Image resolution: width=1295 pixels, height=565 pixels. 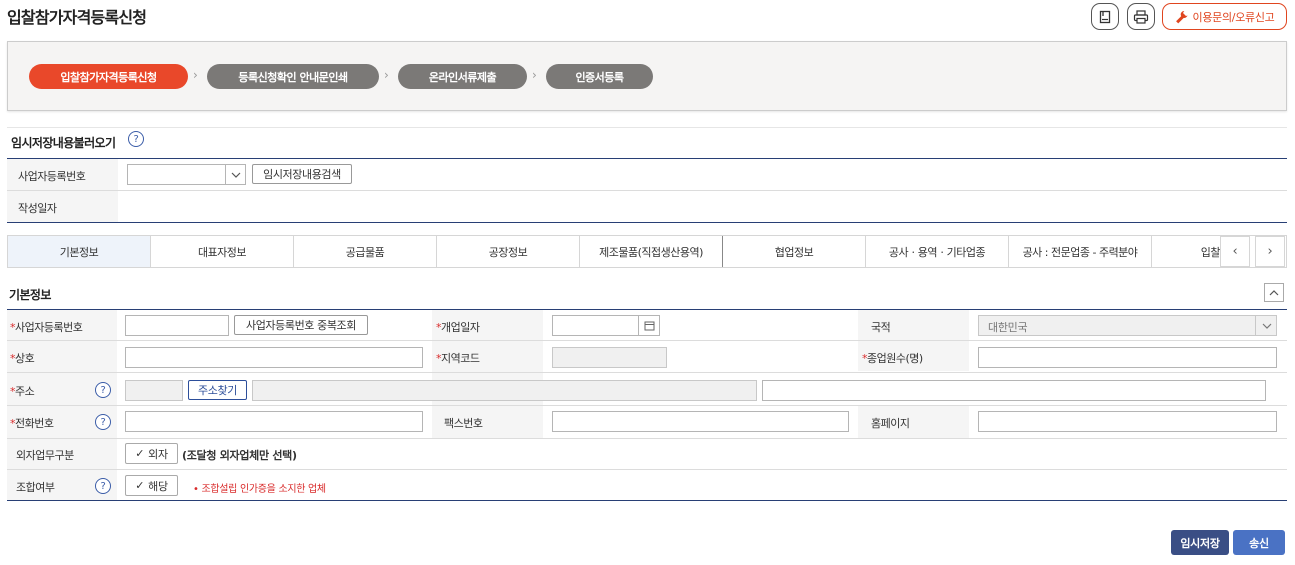 I want to click on wrench-icon, so click(x=1181, y=16).